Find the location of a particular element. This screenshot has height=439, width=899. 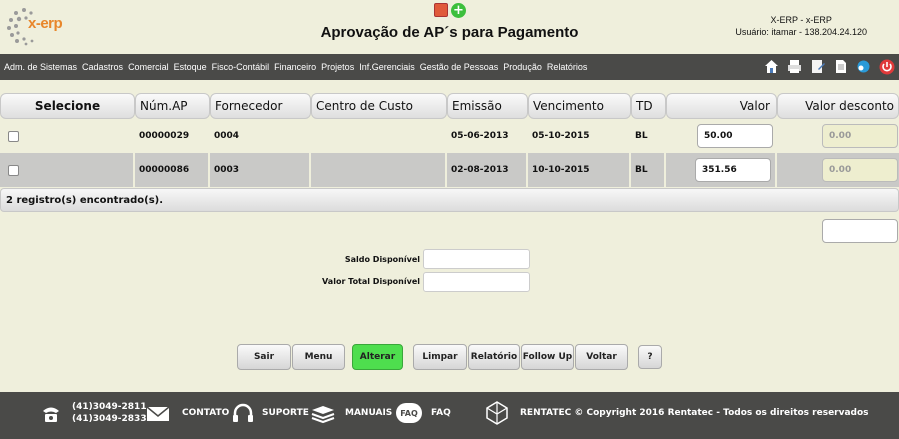

envelope-icon is located at coordinates (158, 413).